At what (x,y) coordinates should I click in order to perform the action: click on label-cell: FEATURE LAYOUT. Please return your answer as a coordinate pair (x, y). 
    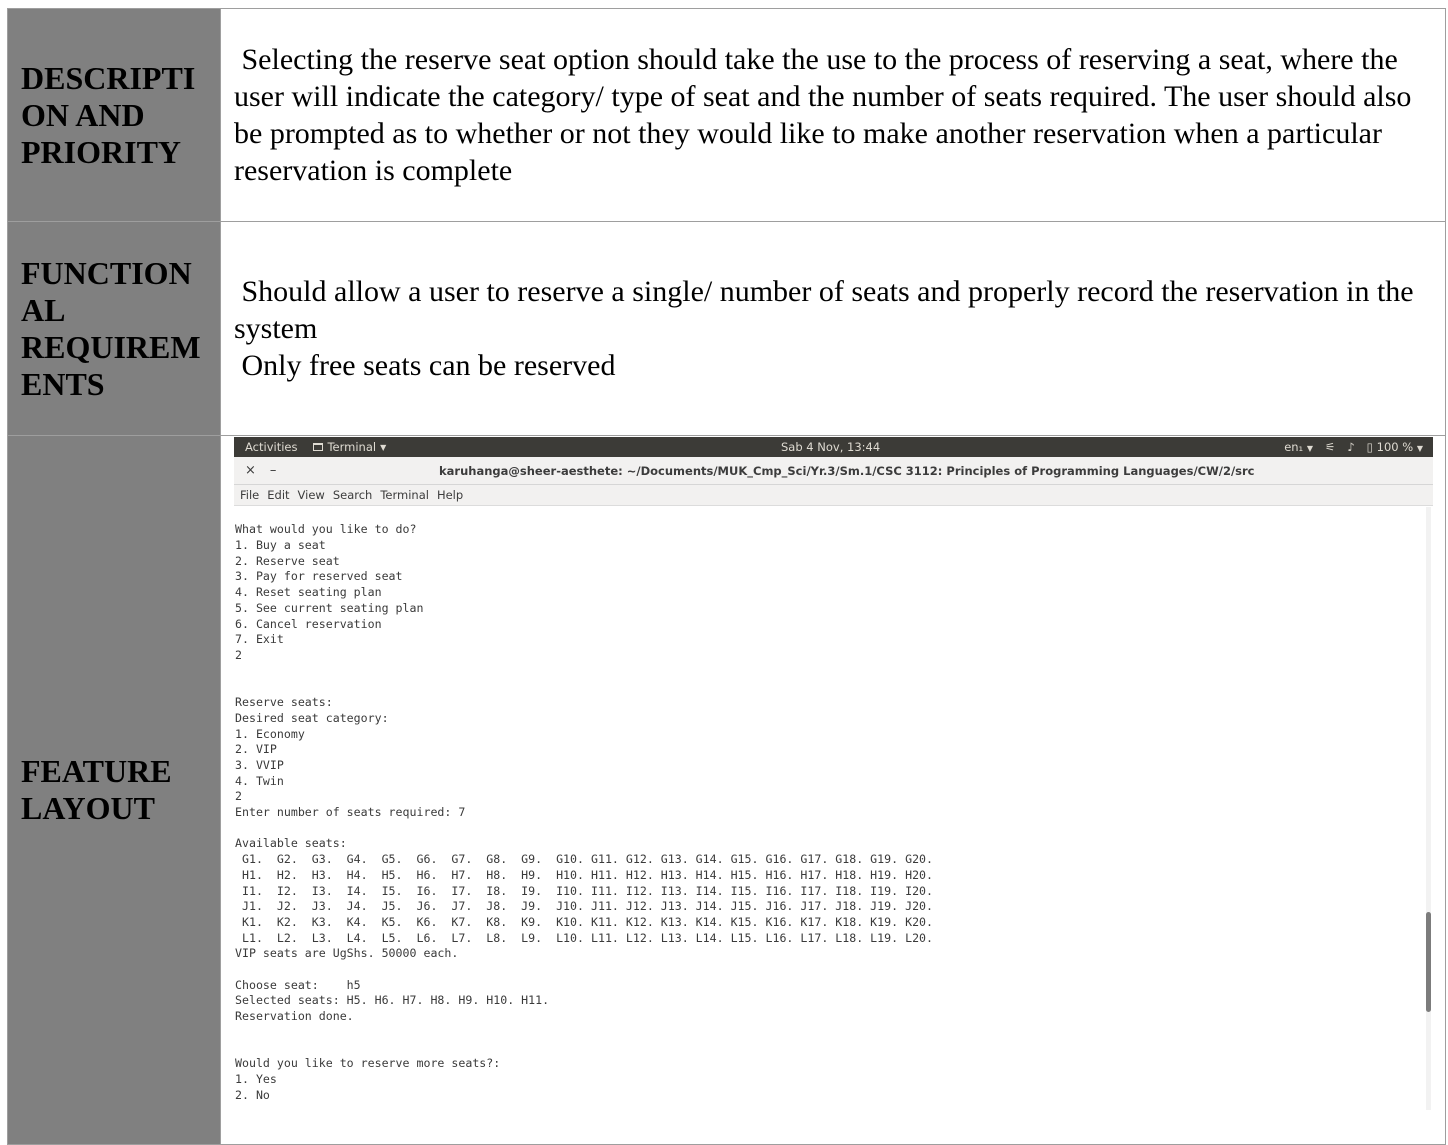
    Looking at the image, I should click on (114, 790).